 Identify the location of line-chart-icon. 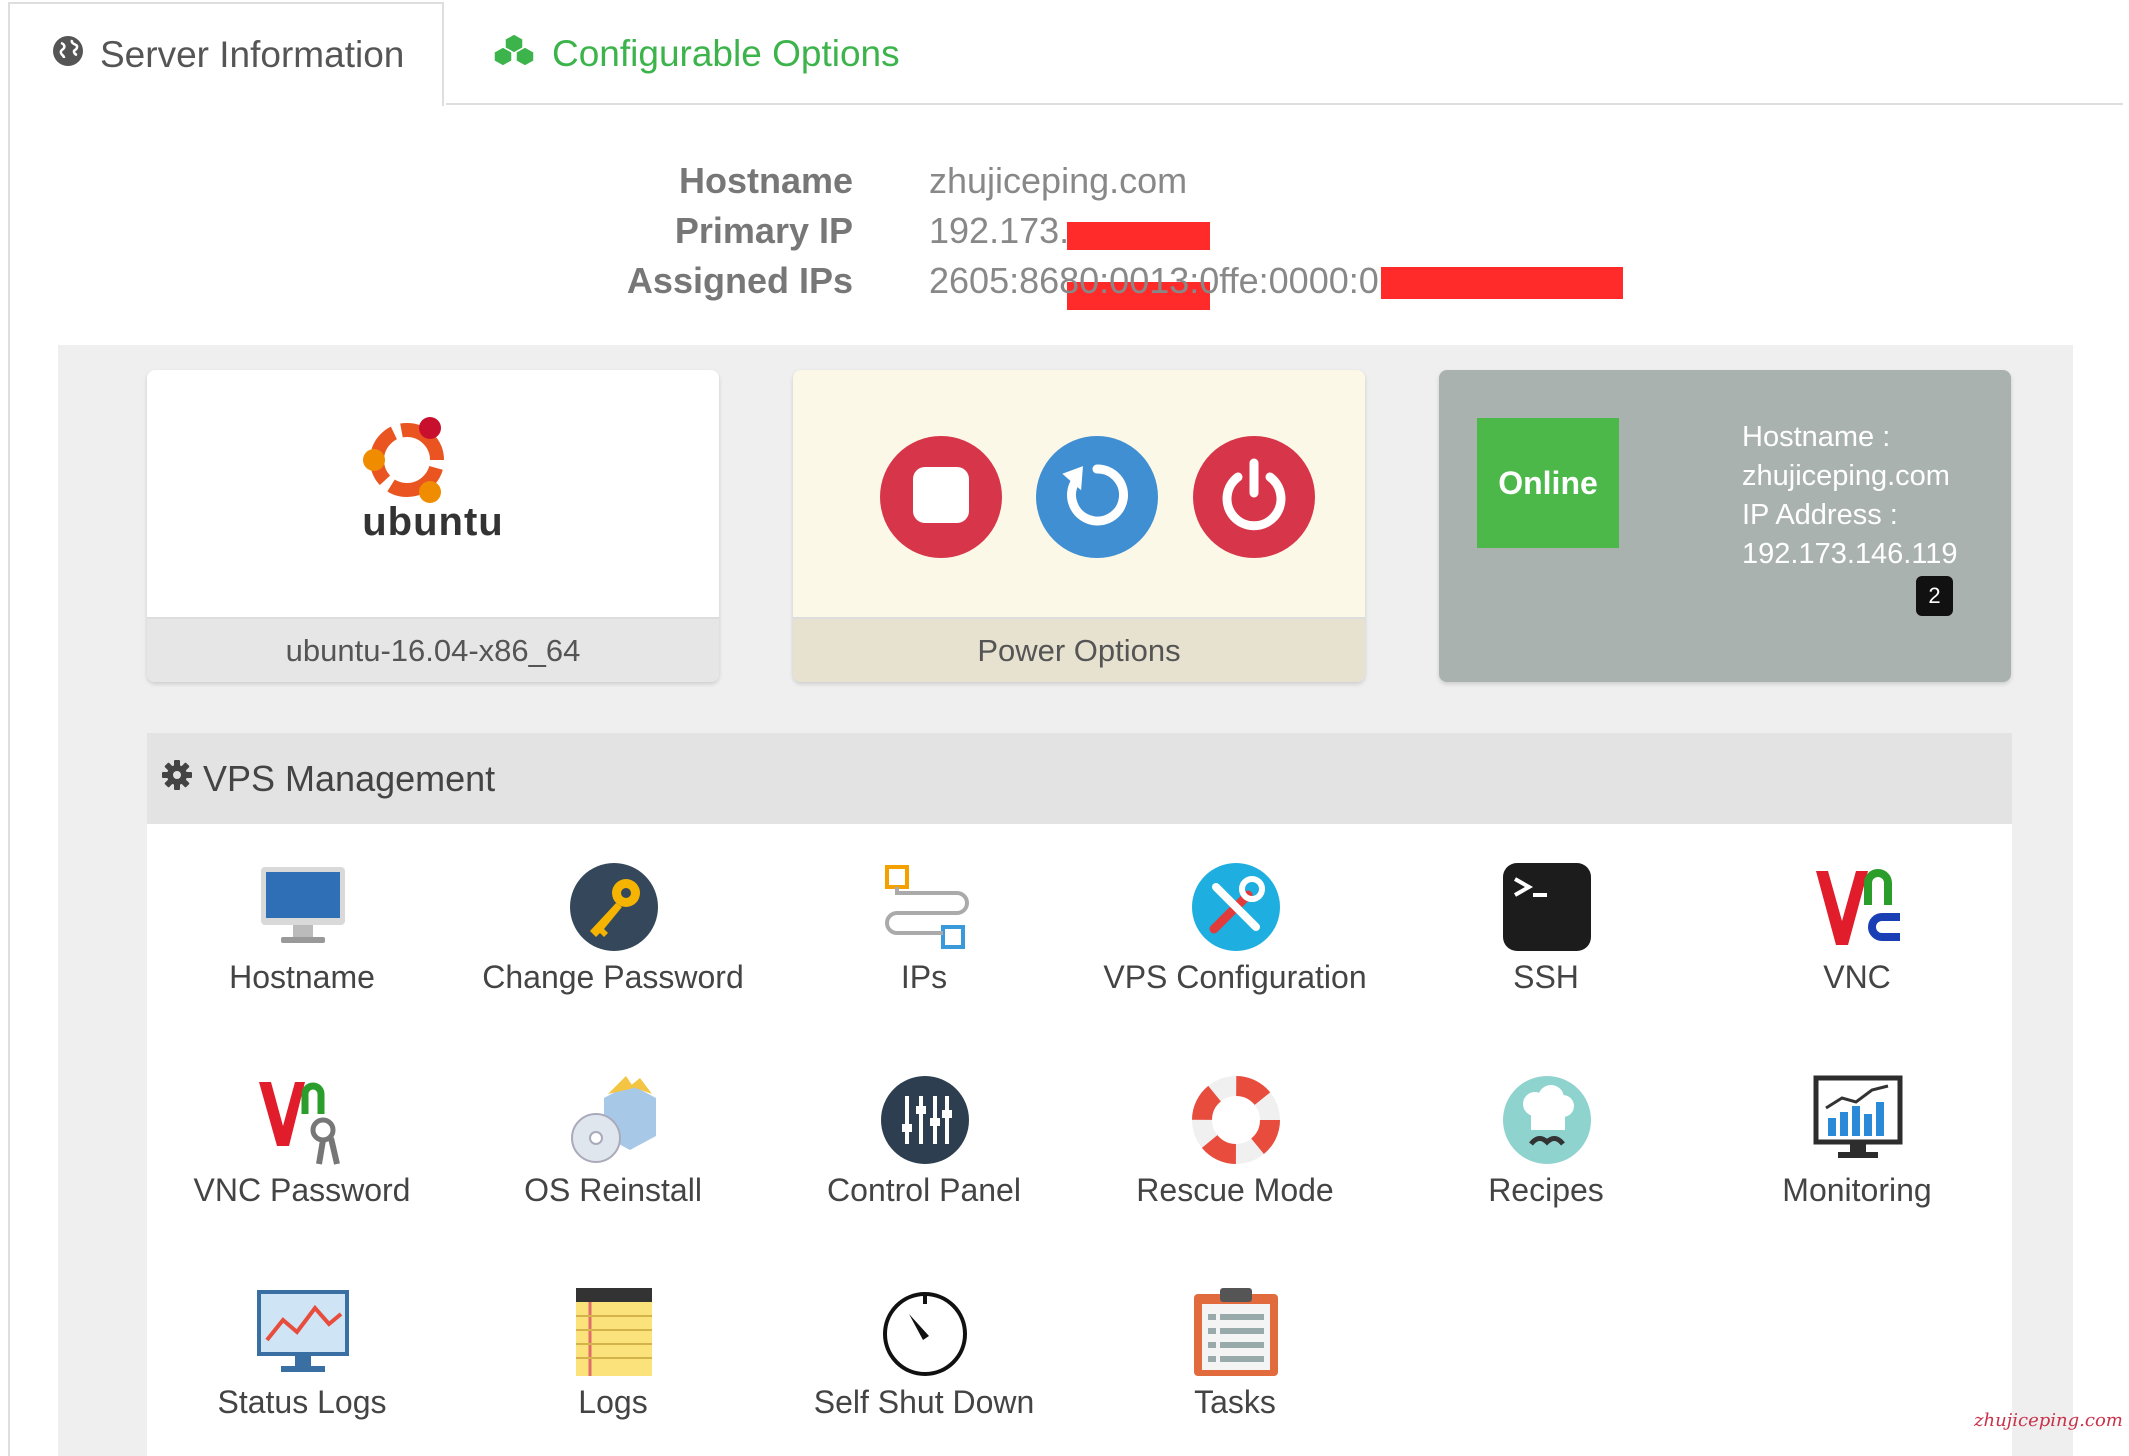
(303, 1332).